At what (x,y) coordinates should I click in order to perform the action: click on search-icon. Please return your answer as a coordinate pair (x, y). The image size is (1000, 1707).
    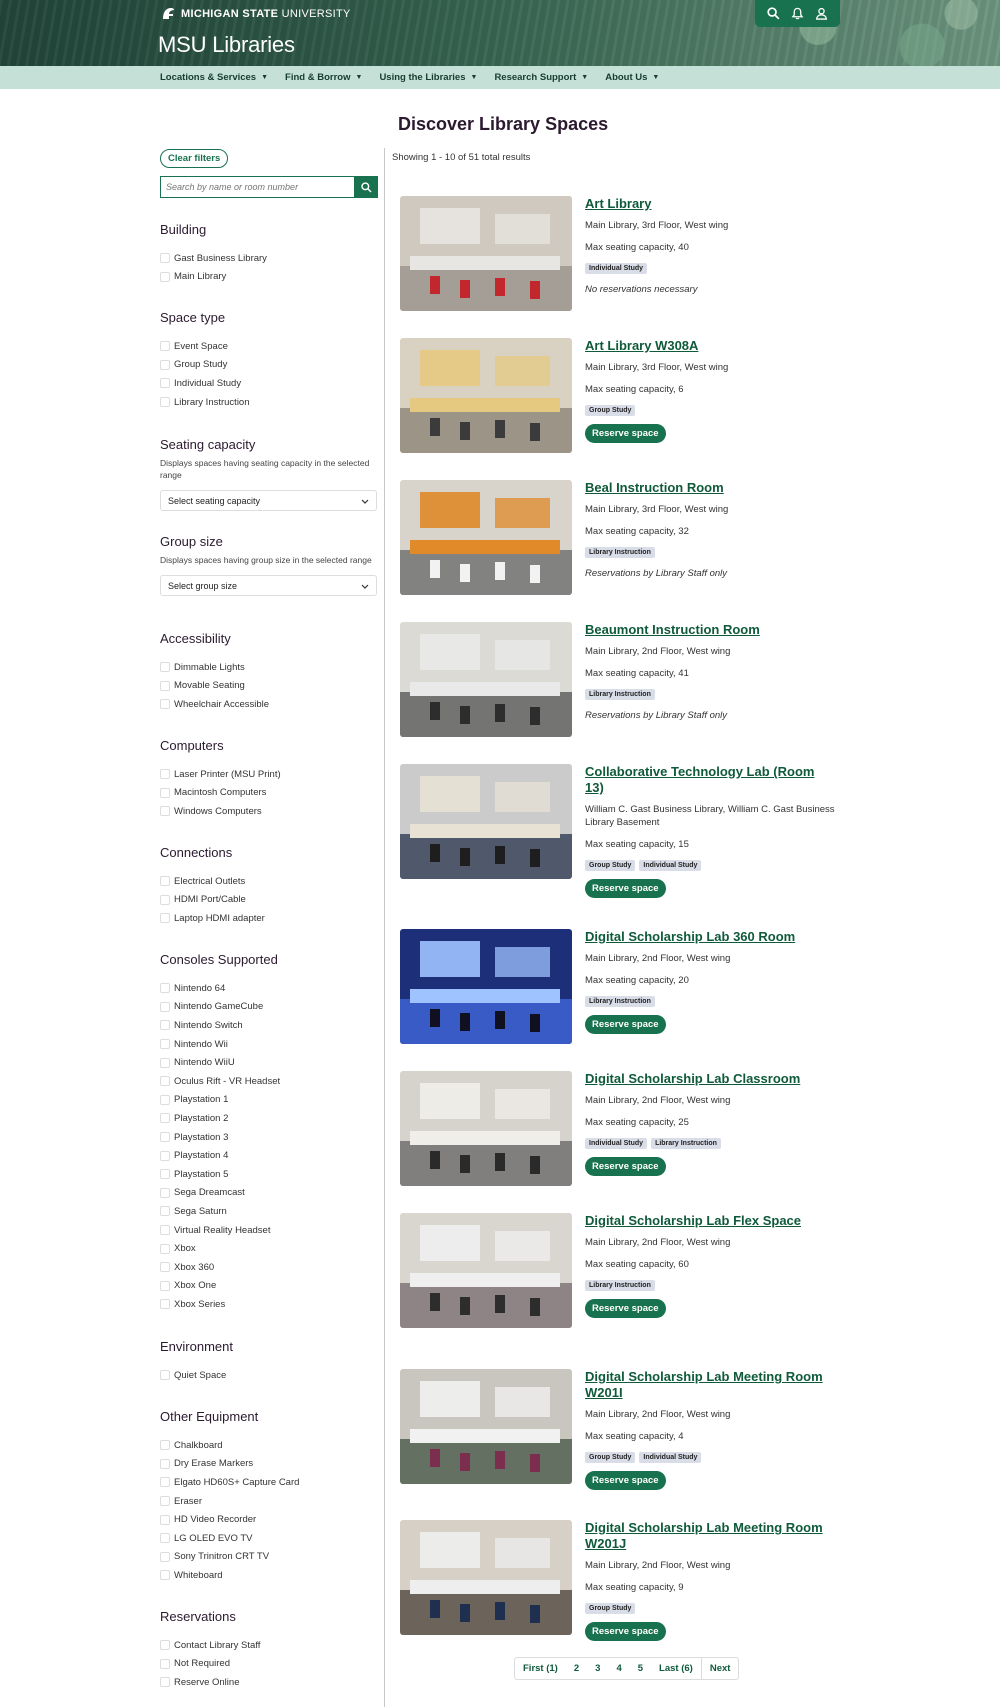
    Looking at the image, I should click on (773, 14).